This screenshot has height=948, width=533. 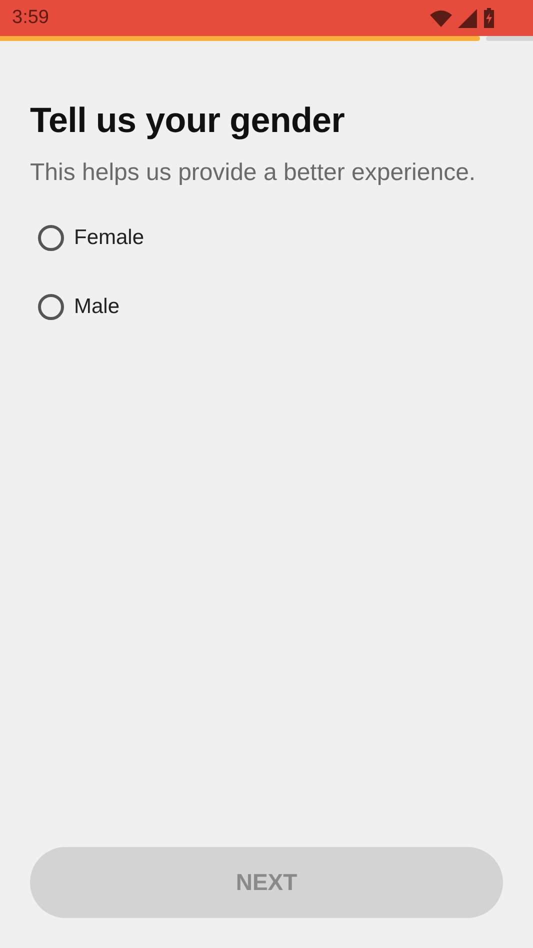 What do you see at coordinates (467, 18) in the screenshot?
I see `signal-icon` at bounding box center [467, 18].